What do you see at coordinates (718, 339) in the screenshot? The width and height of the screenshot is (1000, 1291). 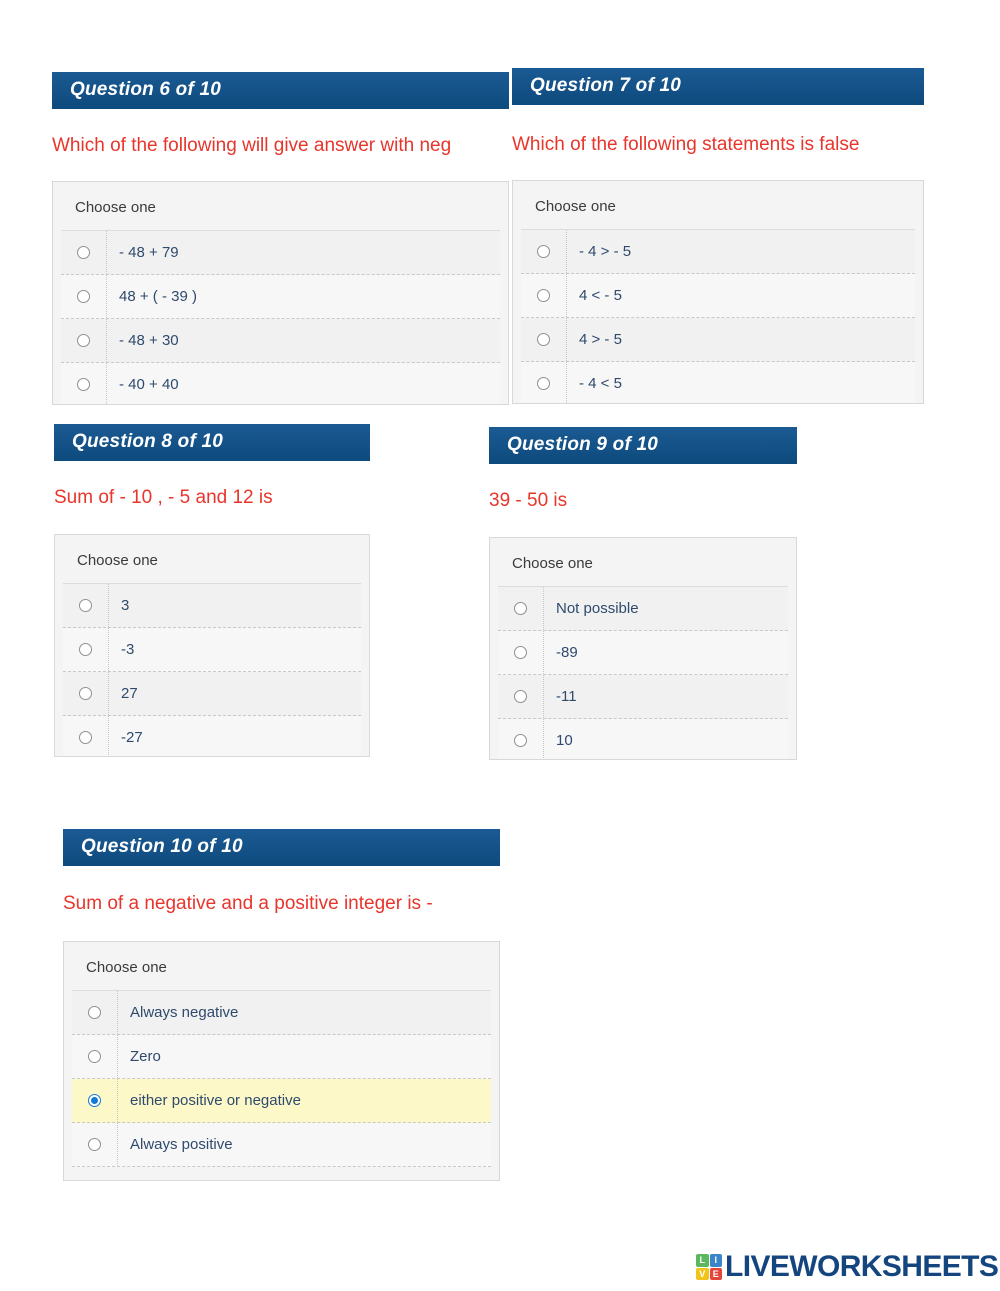 I see `option-row: 4 > - 5` at bounding box center [718, 339].